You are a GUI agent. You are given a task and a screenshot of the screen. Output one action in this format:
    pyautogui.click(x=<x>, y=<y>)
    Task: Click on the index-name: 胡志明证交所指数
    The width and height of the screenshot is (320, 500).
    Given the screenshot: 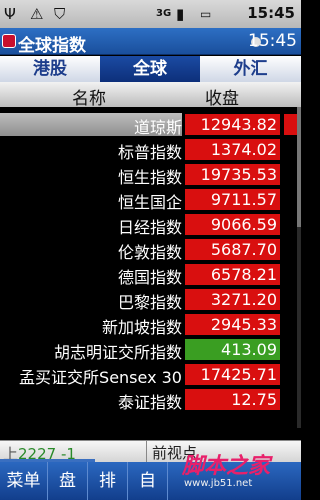 What is the action you would take?
    pyautogui.click(x=117, y=352)
    